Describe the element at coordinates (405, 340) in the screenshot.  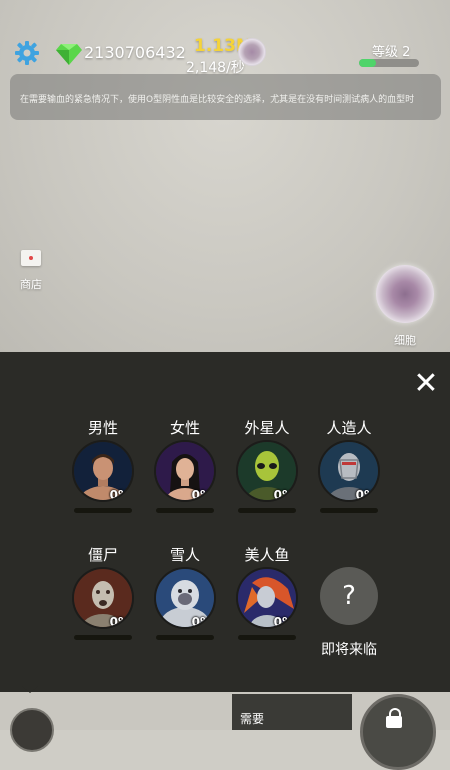
I see `cell-label: 细胞` at that location.